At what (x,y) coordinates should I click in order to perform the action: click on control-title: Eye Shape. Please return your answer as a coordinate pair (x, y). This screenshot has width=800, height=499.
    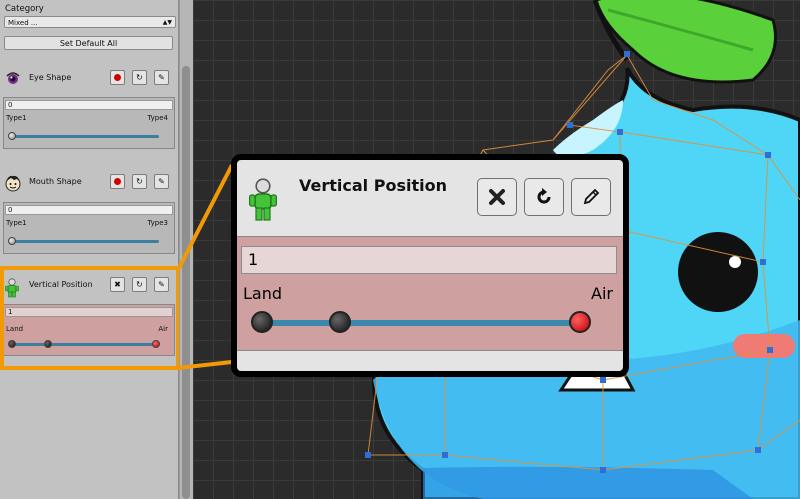
    Looking at the image, I should click on (50, 77).